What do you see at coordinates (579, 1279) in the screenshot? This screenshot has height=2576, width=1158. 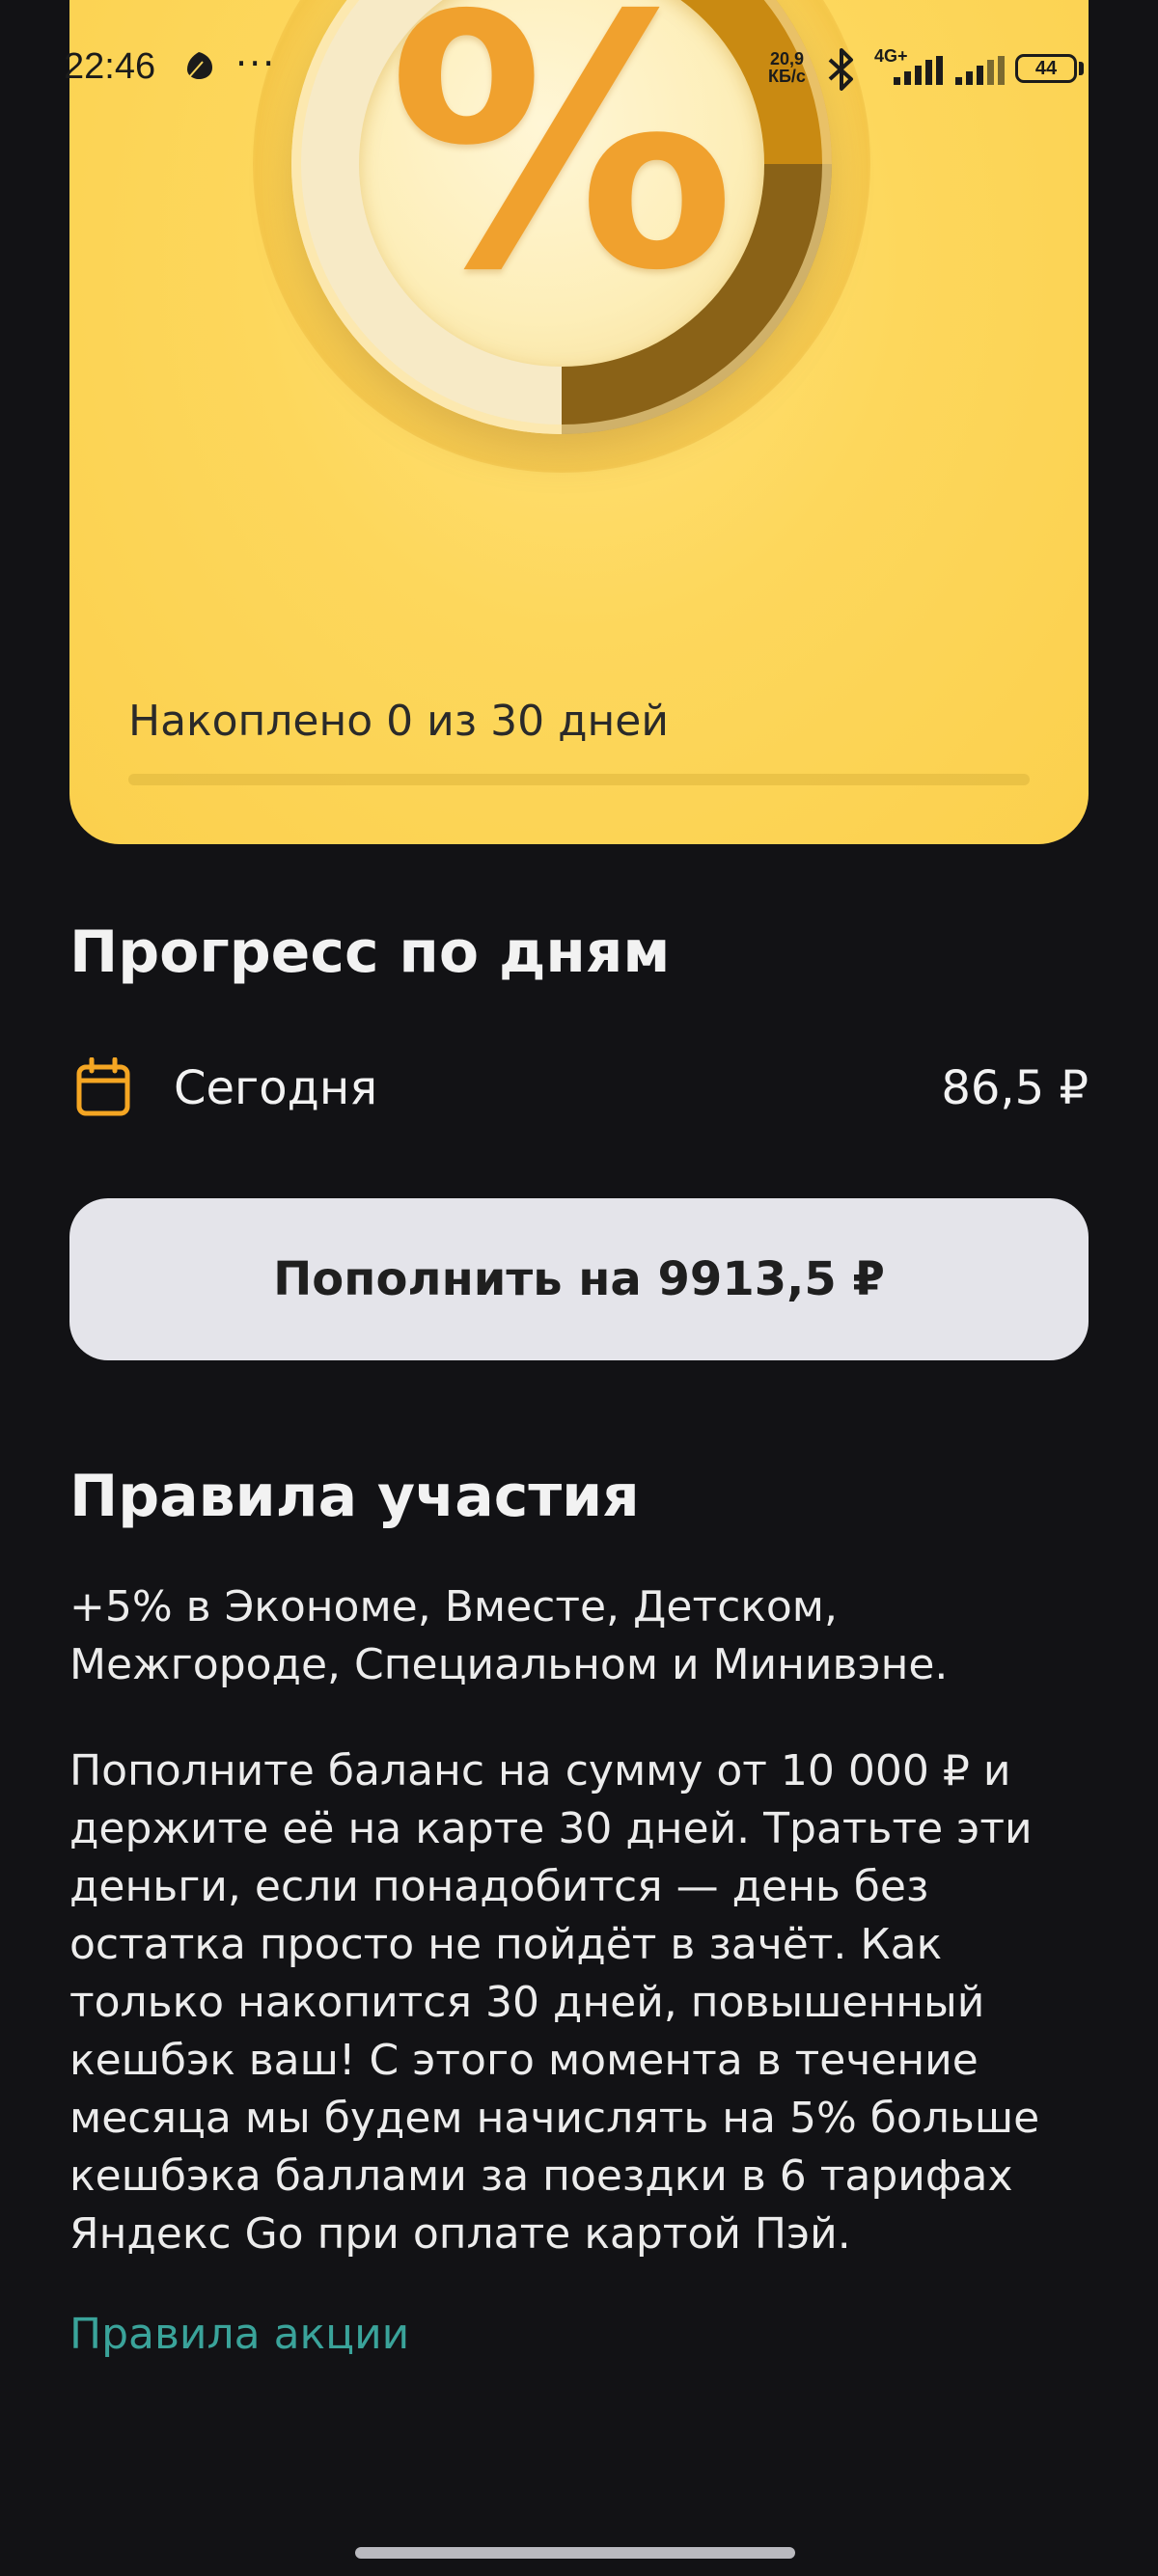 I see `topup-button: Пополнить на 9913,5 ₽` at bounding box center [579, 1279].